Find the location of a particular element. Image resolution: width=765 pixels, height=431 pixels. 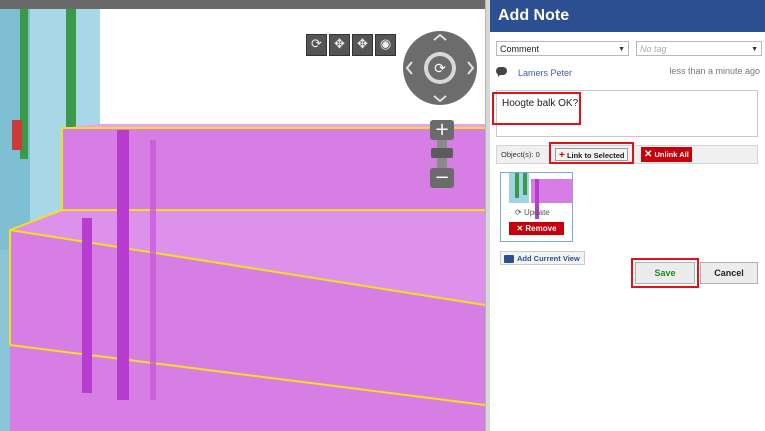

viewport-top-bar is located at coordinates (242, 4).